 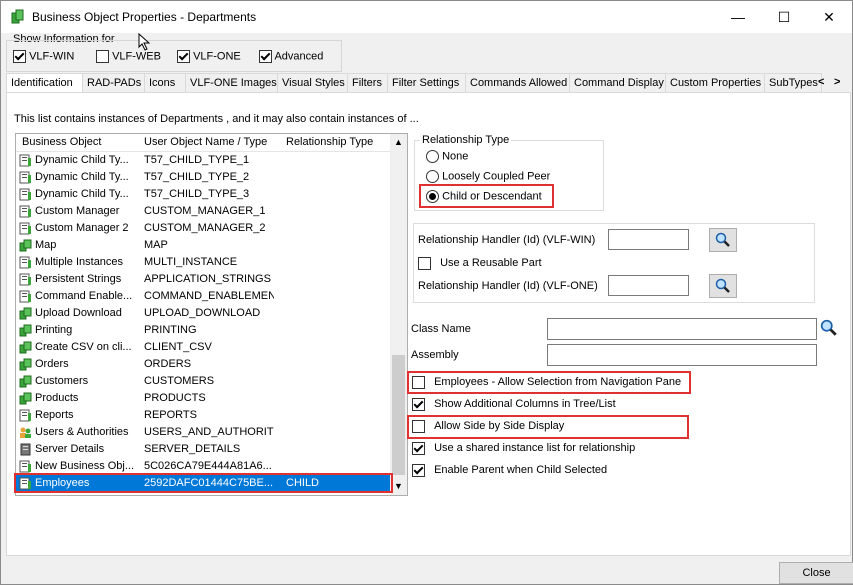 I want to click on scroll-thumb, so click(x=398, y=415).